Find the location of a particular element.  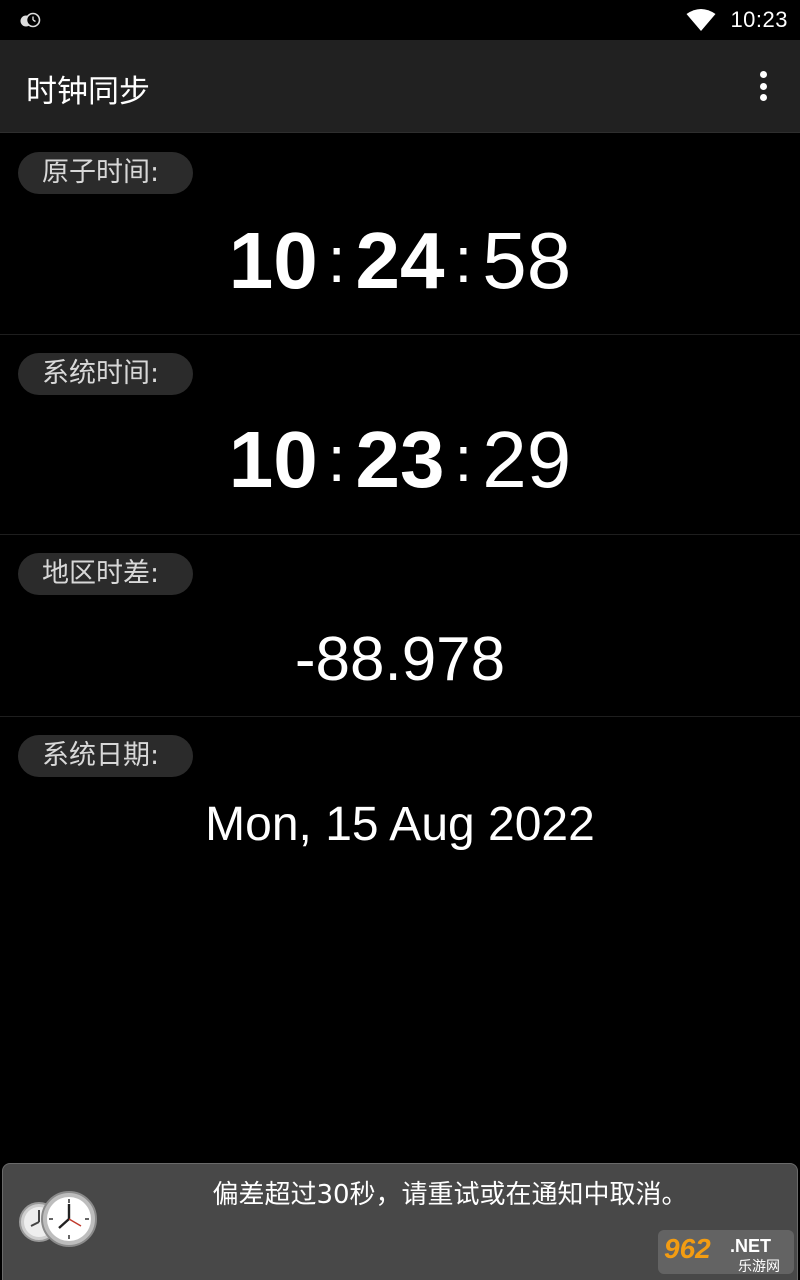

atomic-hours: 10 is located at coordinates (273, 260).